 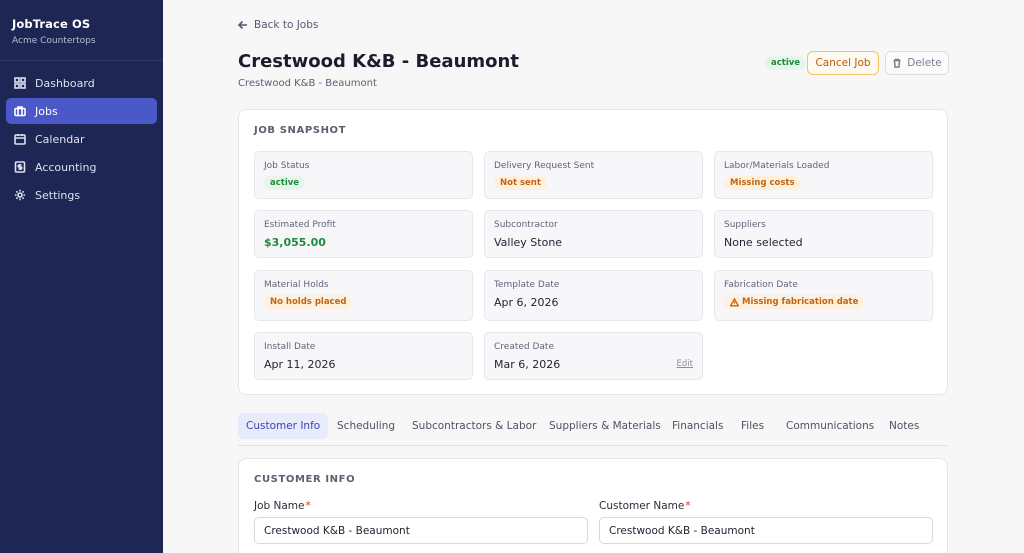 What do you see at coordinates (593, 356) in the screenshot?
I see `tile-created-date: Created Date Mar 6, 2026 Edit` at bounding box center [593, 356].